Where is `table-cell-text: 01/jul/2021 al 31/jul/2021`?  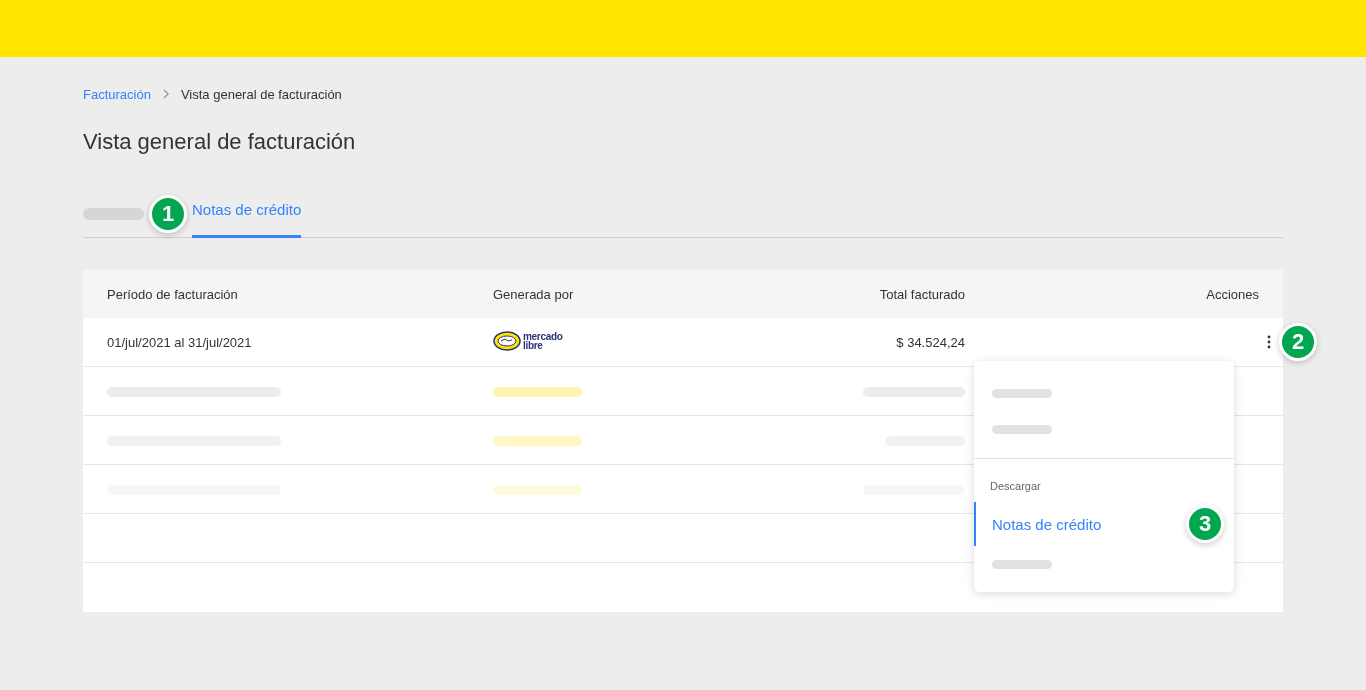 table-cell-text: 01/jul/2021 al 31/jul/2021 is located at coordinates (180, 342).